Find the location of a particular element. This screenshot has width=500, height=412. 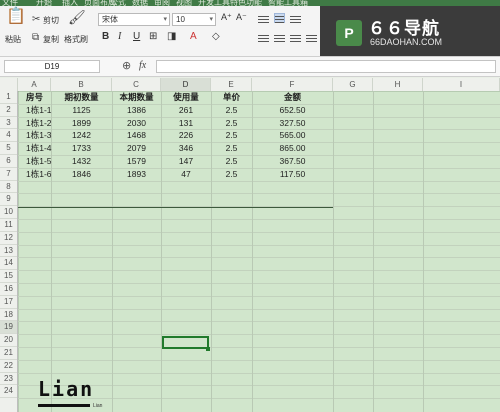

format-painter-icon: 🖌 is located at coordinates (77, 17).